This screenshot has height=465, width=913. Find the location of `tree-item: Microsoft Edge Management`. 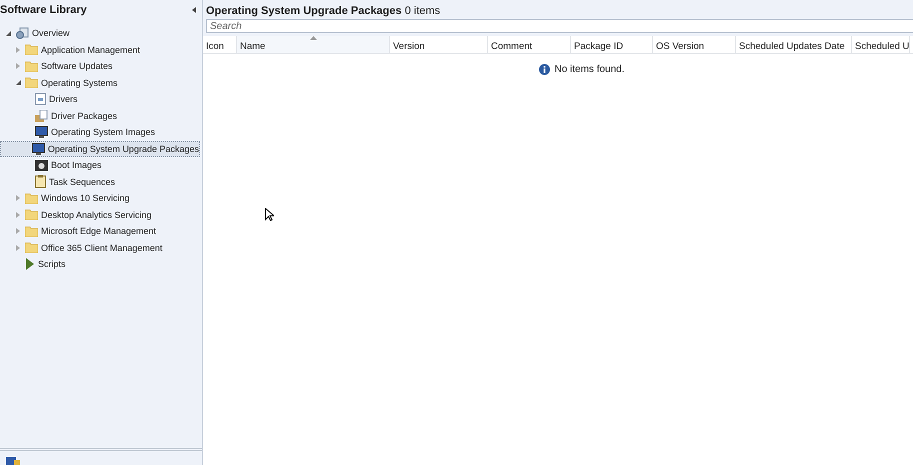

tree-item: Microsoft Edge Management is located at coordinates (100, 231).